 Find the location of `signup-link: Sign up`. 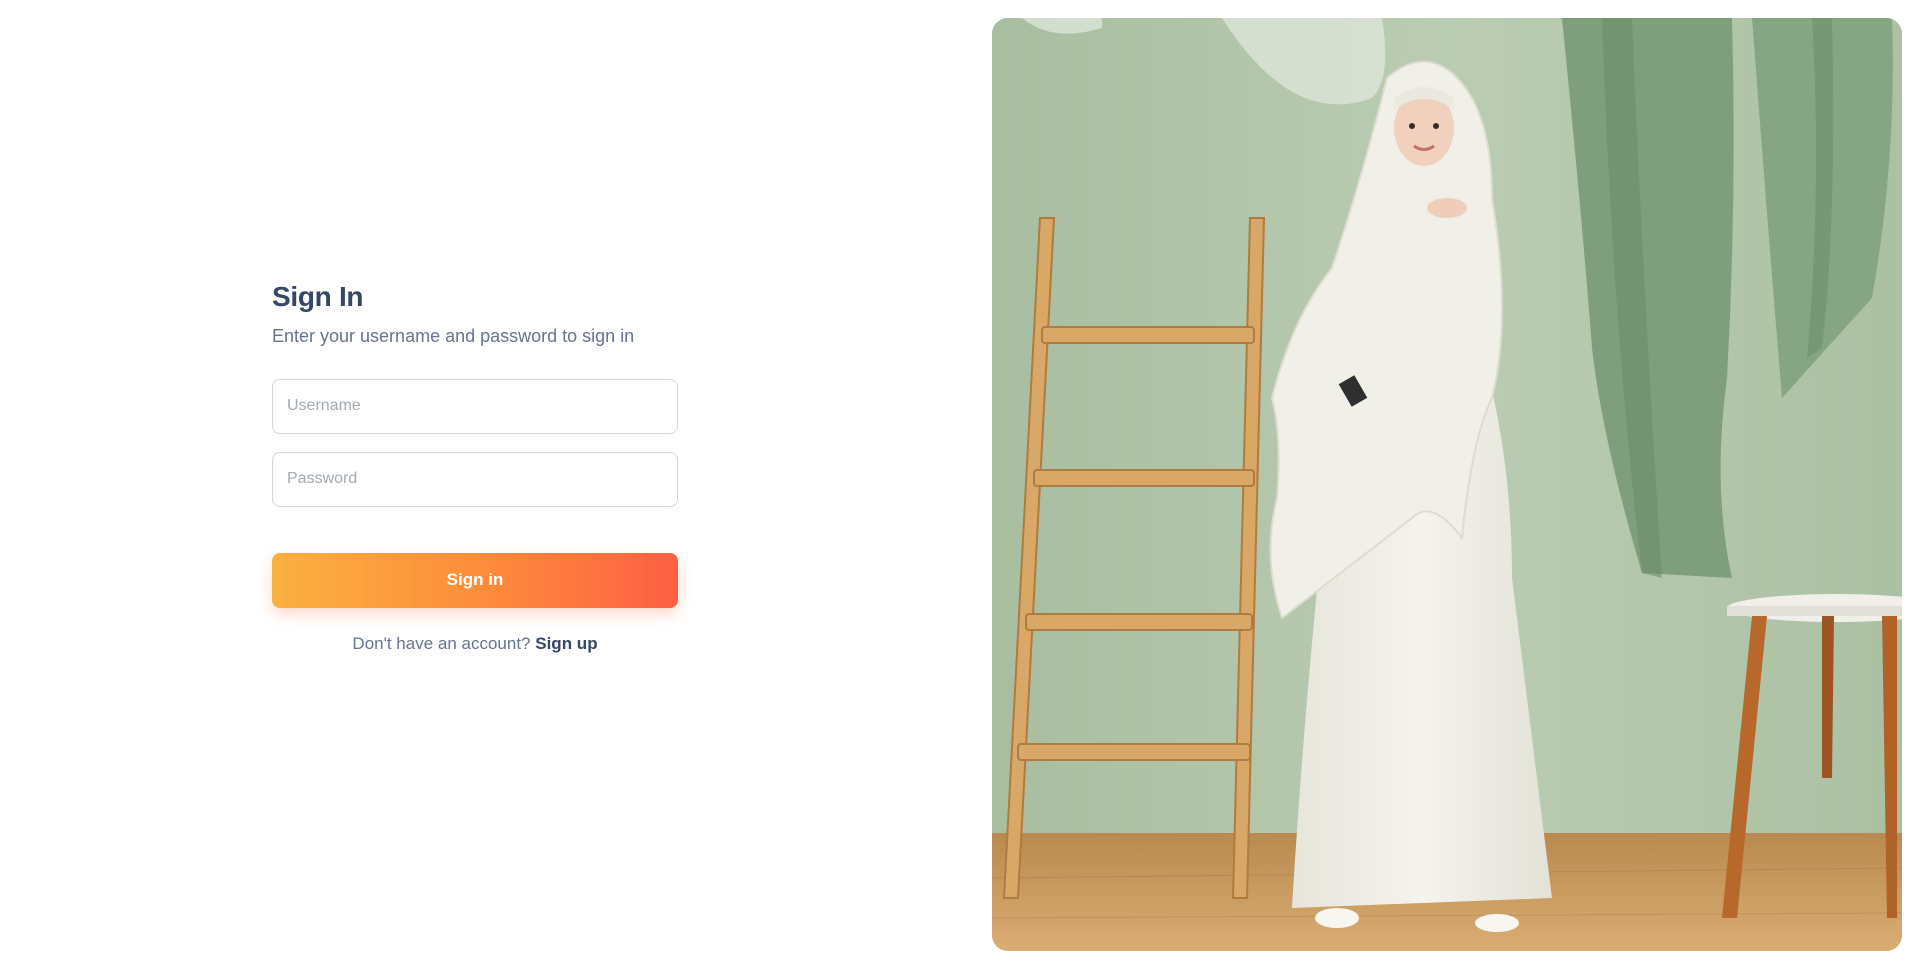

signup-link: Sign up is located at coordinates (566, 643).